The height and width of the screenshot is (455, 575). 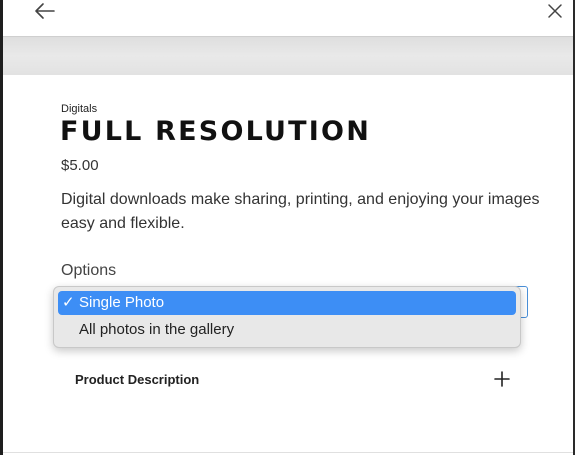 I want to click on back-button, so click(x=45, y=11).